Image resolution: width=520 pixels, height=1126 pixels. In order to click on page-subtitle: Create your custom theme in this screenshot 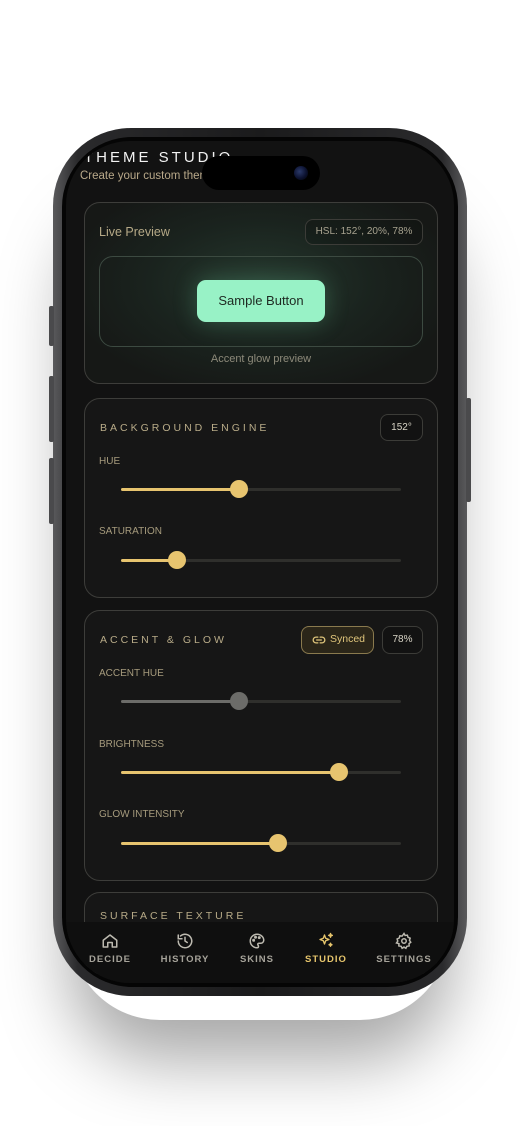, I will do `click(148, 176)`.